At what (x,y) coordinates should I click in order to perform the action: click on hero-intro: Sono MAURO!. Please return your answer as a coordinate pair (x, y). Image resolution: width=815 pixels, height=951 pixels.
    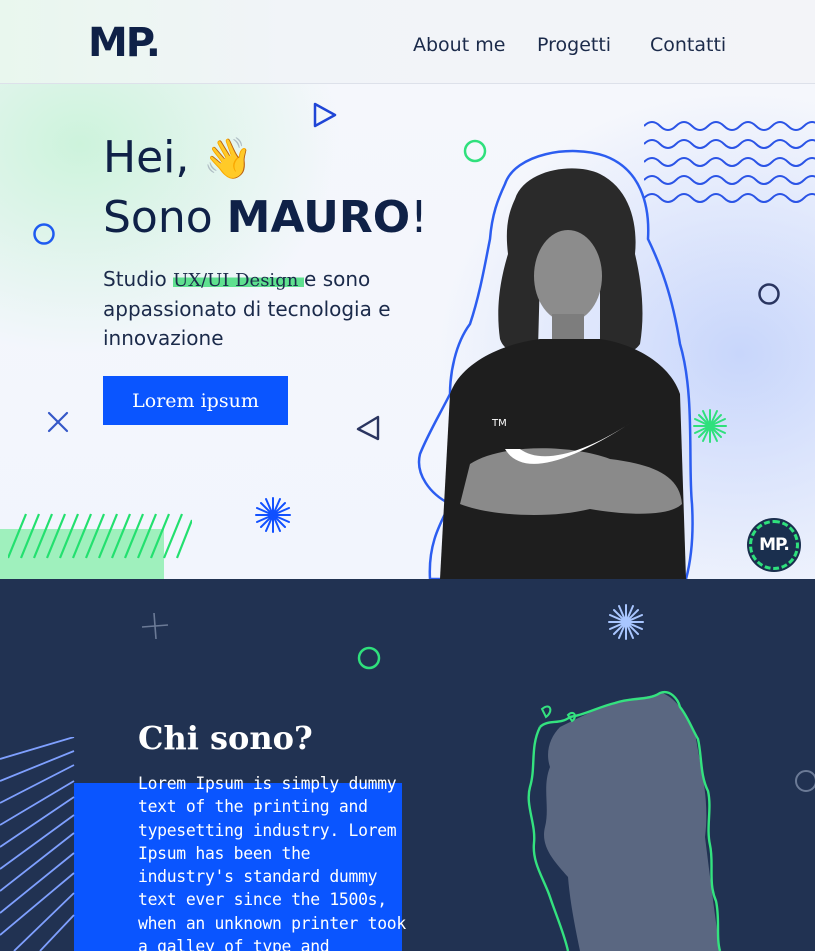
    Looking at the image, I should click on (265, 217).